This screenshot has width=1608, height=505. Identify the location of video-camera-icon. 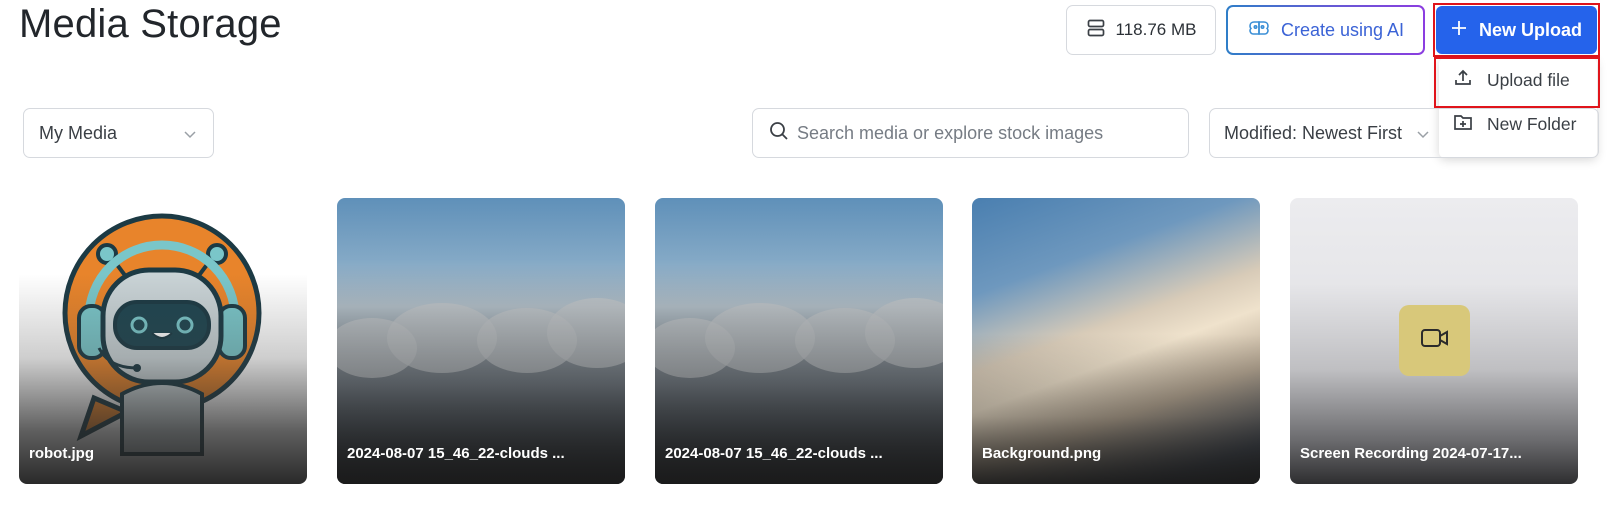
(1435, 340).